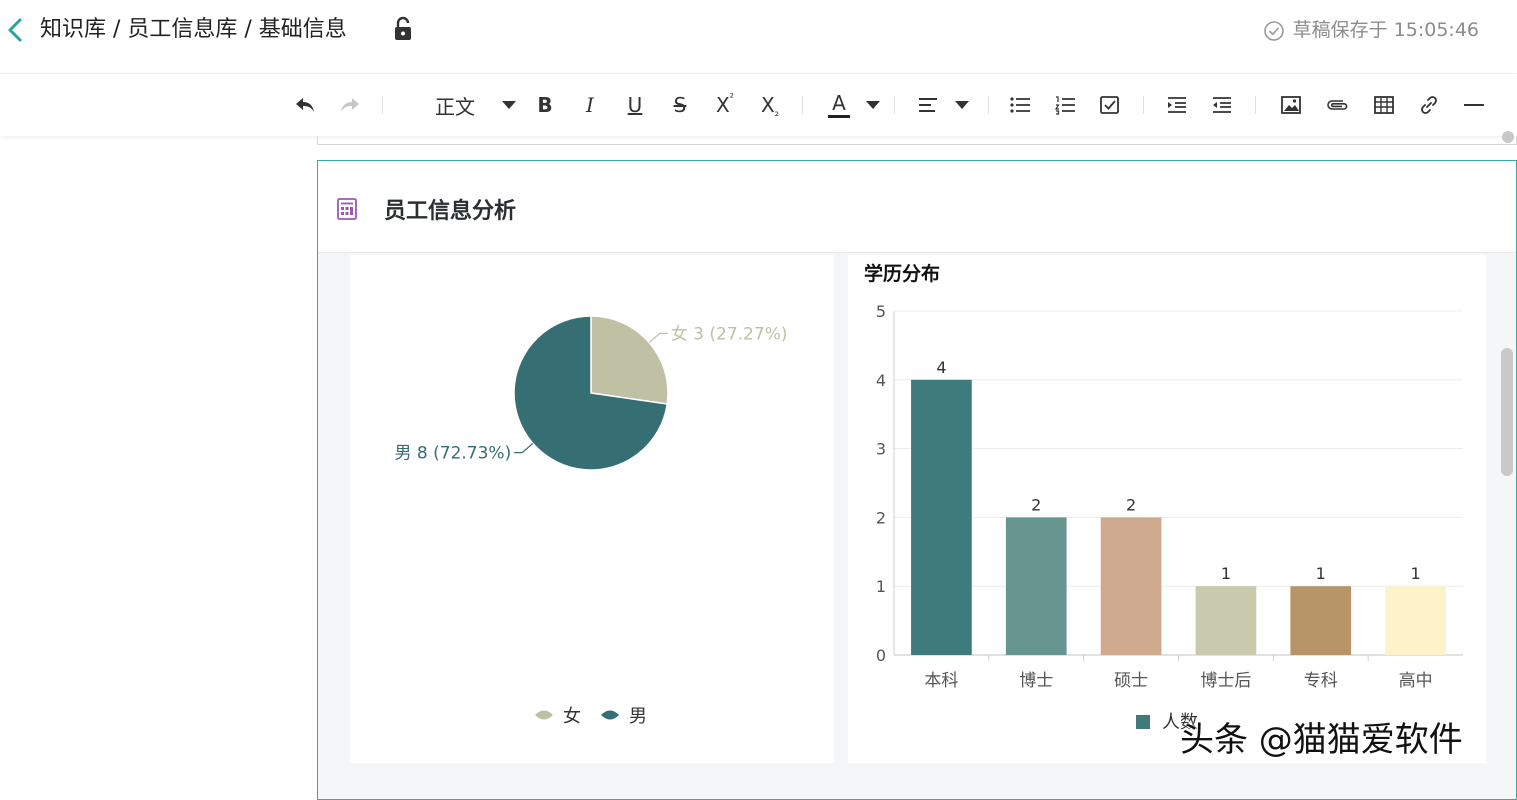  What do you see at coordinates (1384, 105) in the screenshot?
I see `table-icon` at bounding box center [1384, 105].